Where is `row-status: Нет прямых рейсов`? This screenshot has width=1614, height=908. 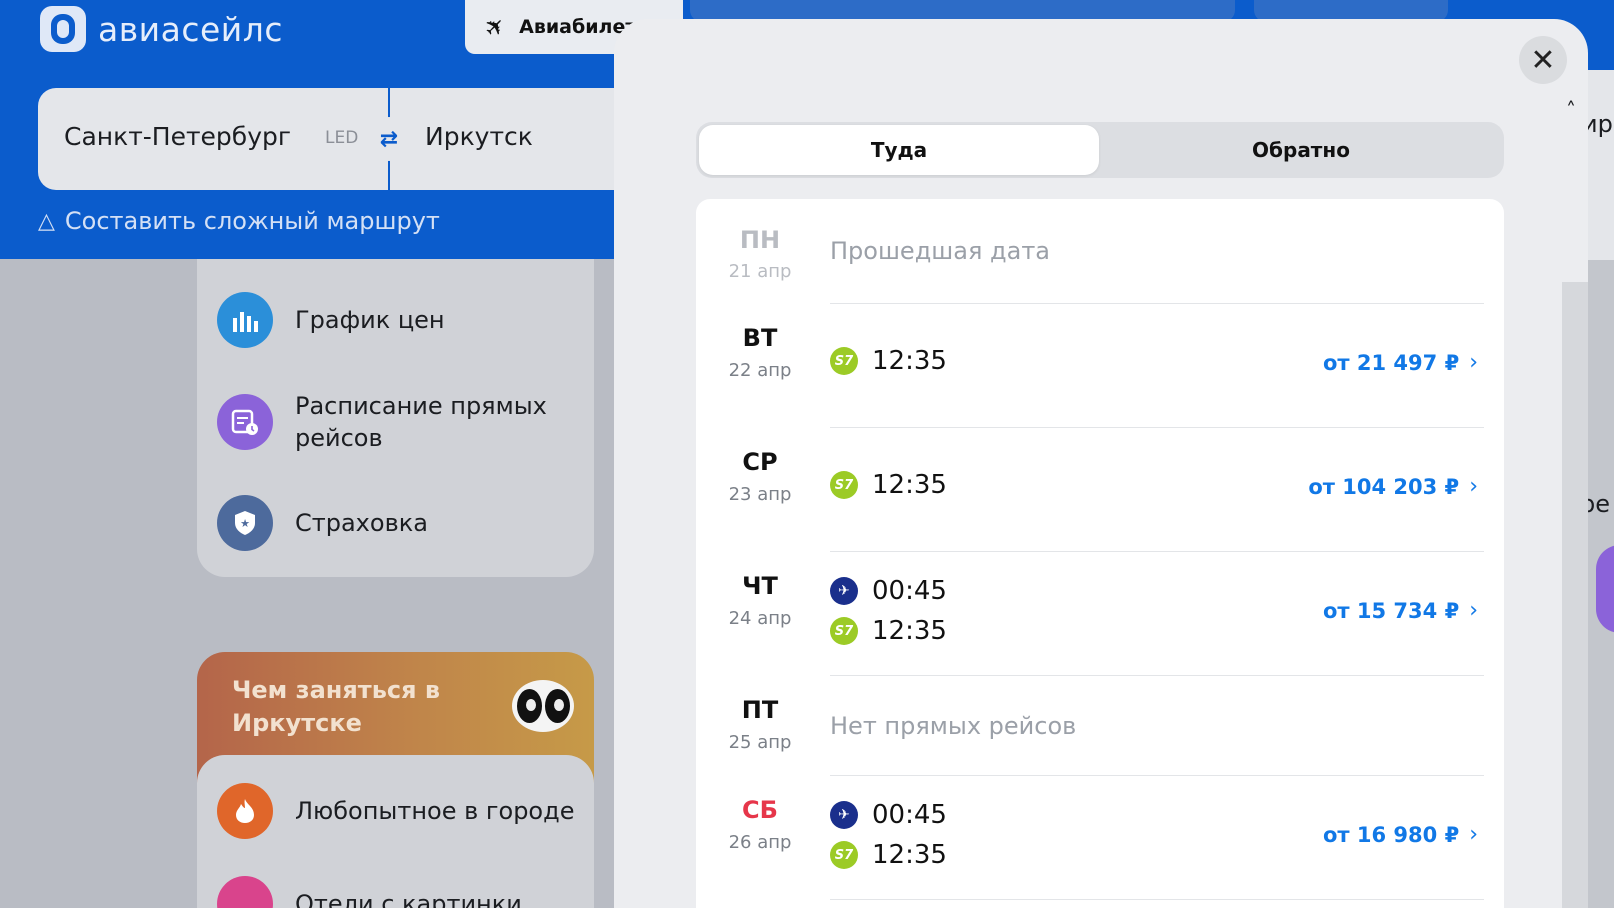 row-status: Нет прямых рейсов is located at coordinates (953, 726).